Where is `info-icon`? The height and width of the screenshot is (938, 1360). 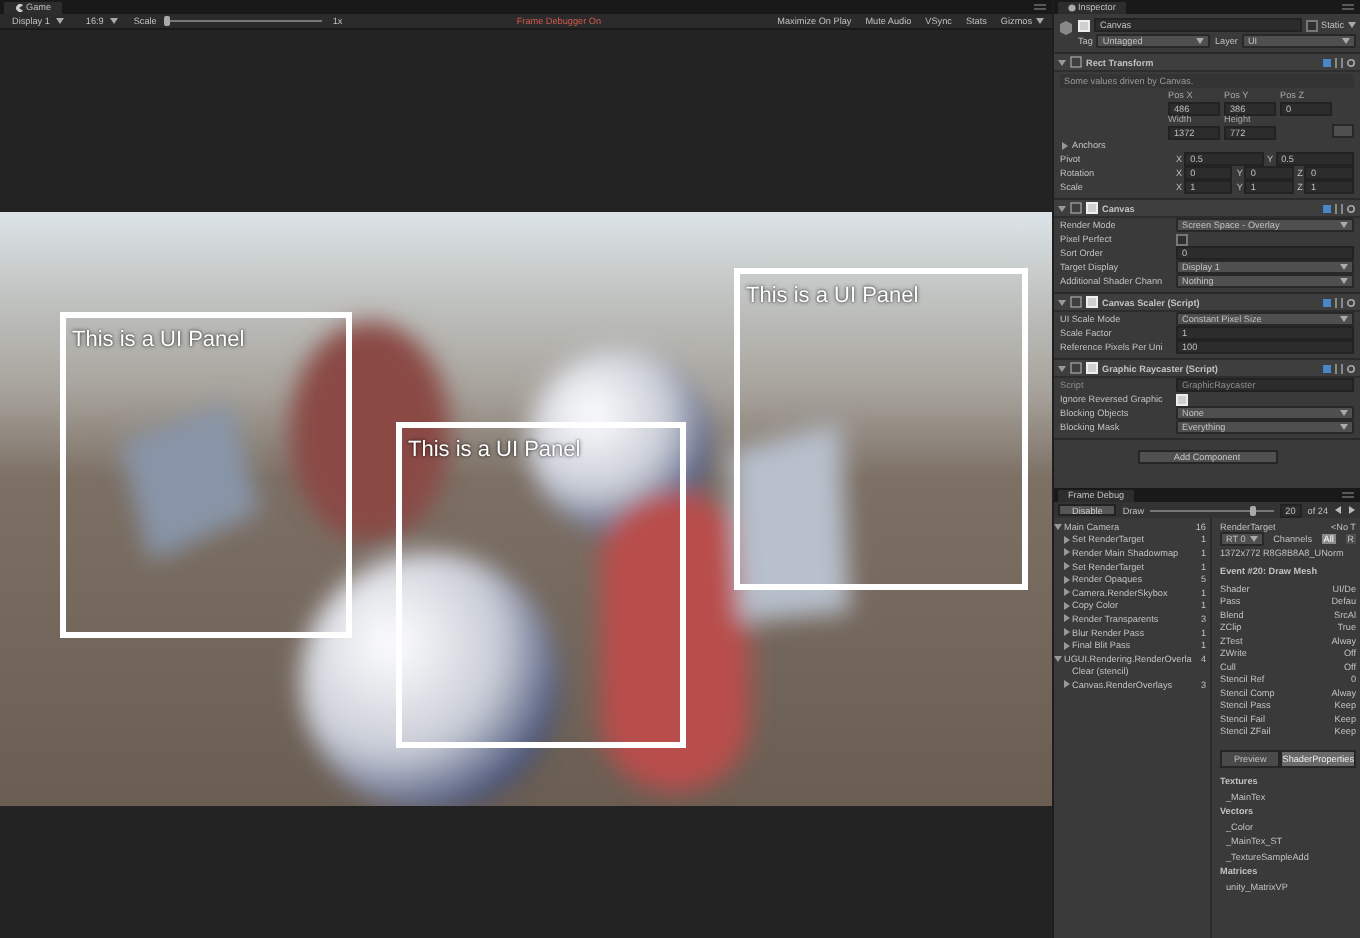 info-icon is located at coordinates (1072, 8).